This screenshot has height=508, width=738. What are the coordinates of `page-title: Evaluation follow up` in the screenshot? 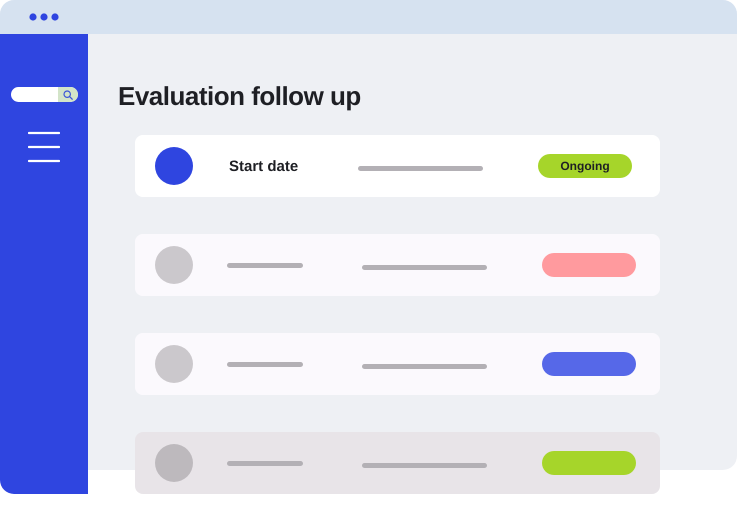 It's located at (240, 96).